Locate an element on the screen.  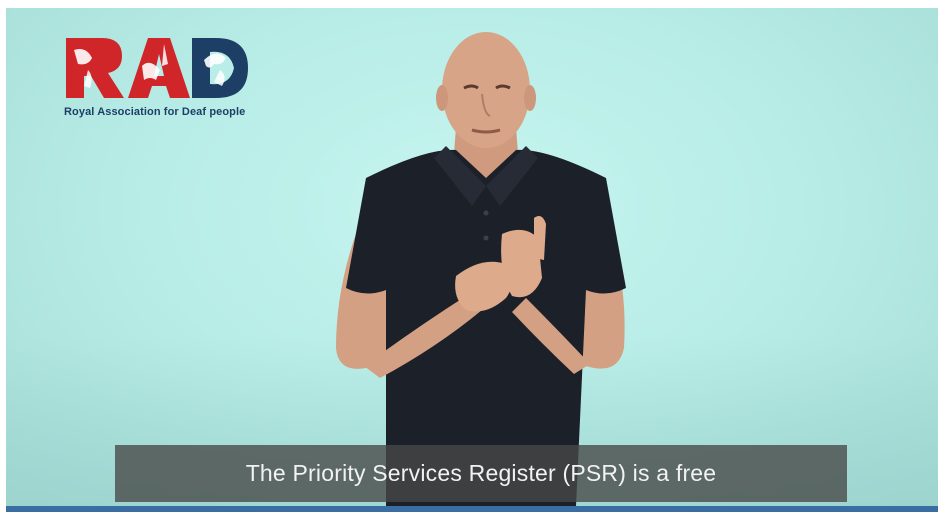
logo-letter-a-icon is located at coordinates (159, 68).